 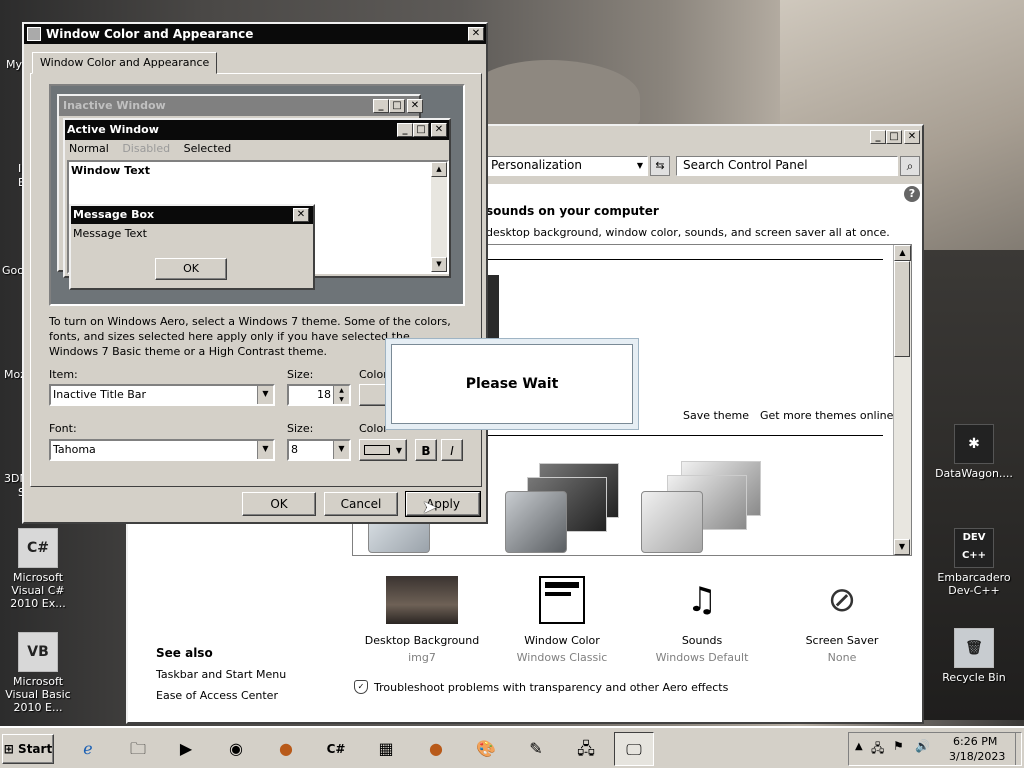 What do you see at coordinates (586, 749) in the screenshot?
I see `network-icon: 🖧` at bounding box center [586, 749].